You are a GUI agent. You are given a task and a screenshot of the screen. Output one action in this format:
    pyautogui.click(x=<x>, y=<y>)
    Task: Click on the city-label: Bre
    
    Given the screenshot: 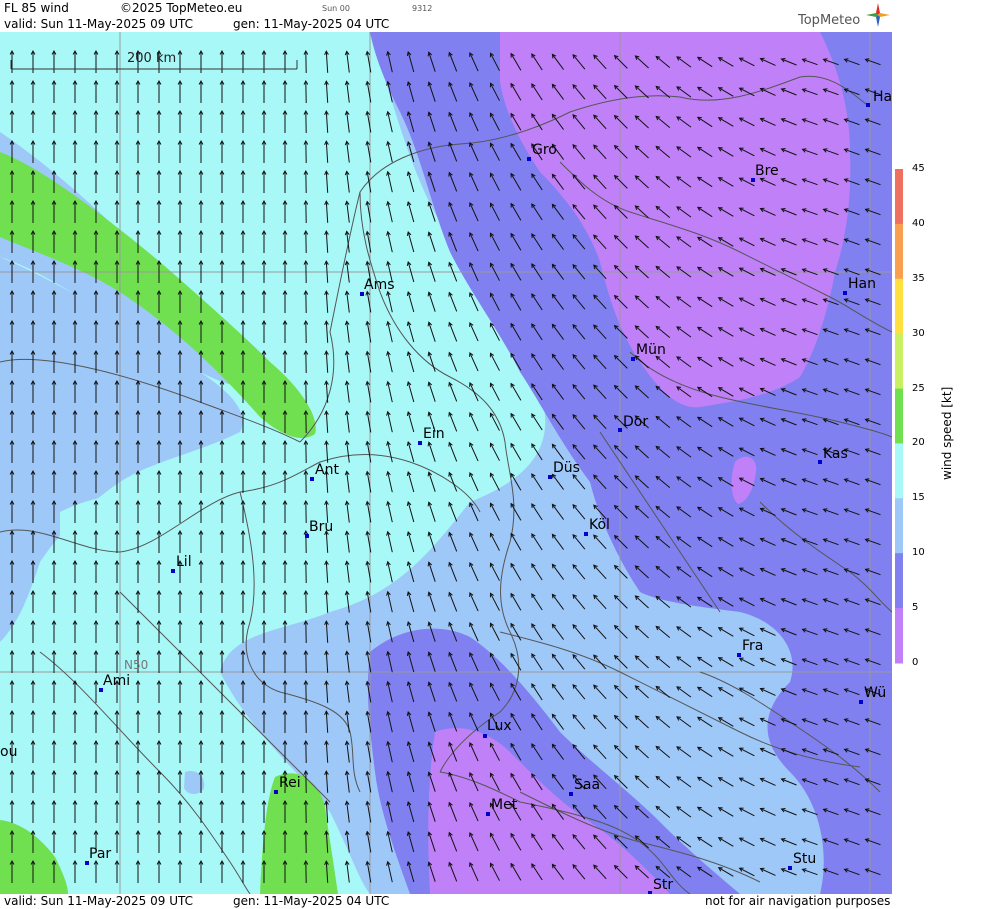 What is the action you would take?
    pyautogui.click(x=767, y=171)
    